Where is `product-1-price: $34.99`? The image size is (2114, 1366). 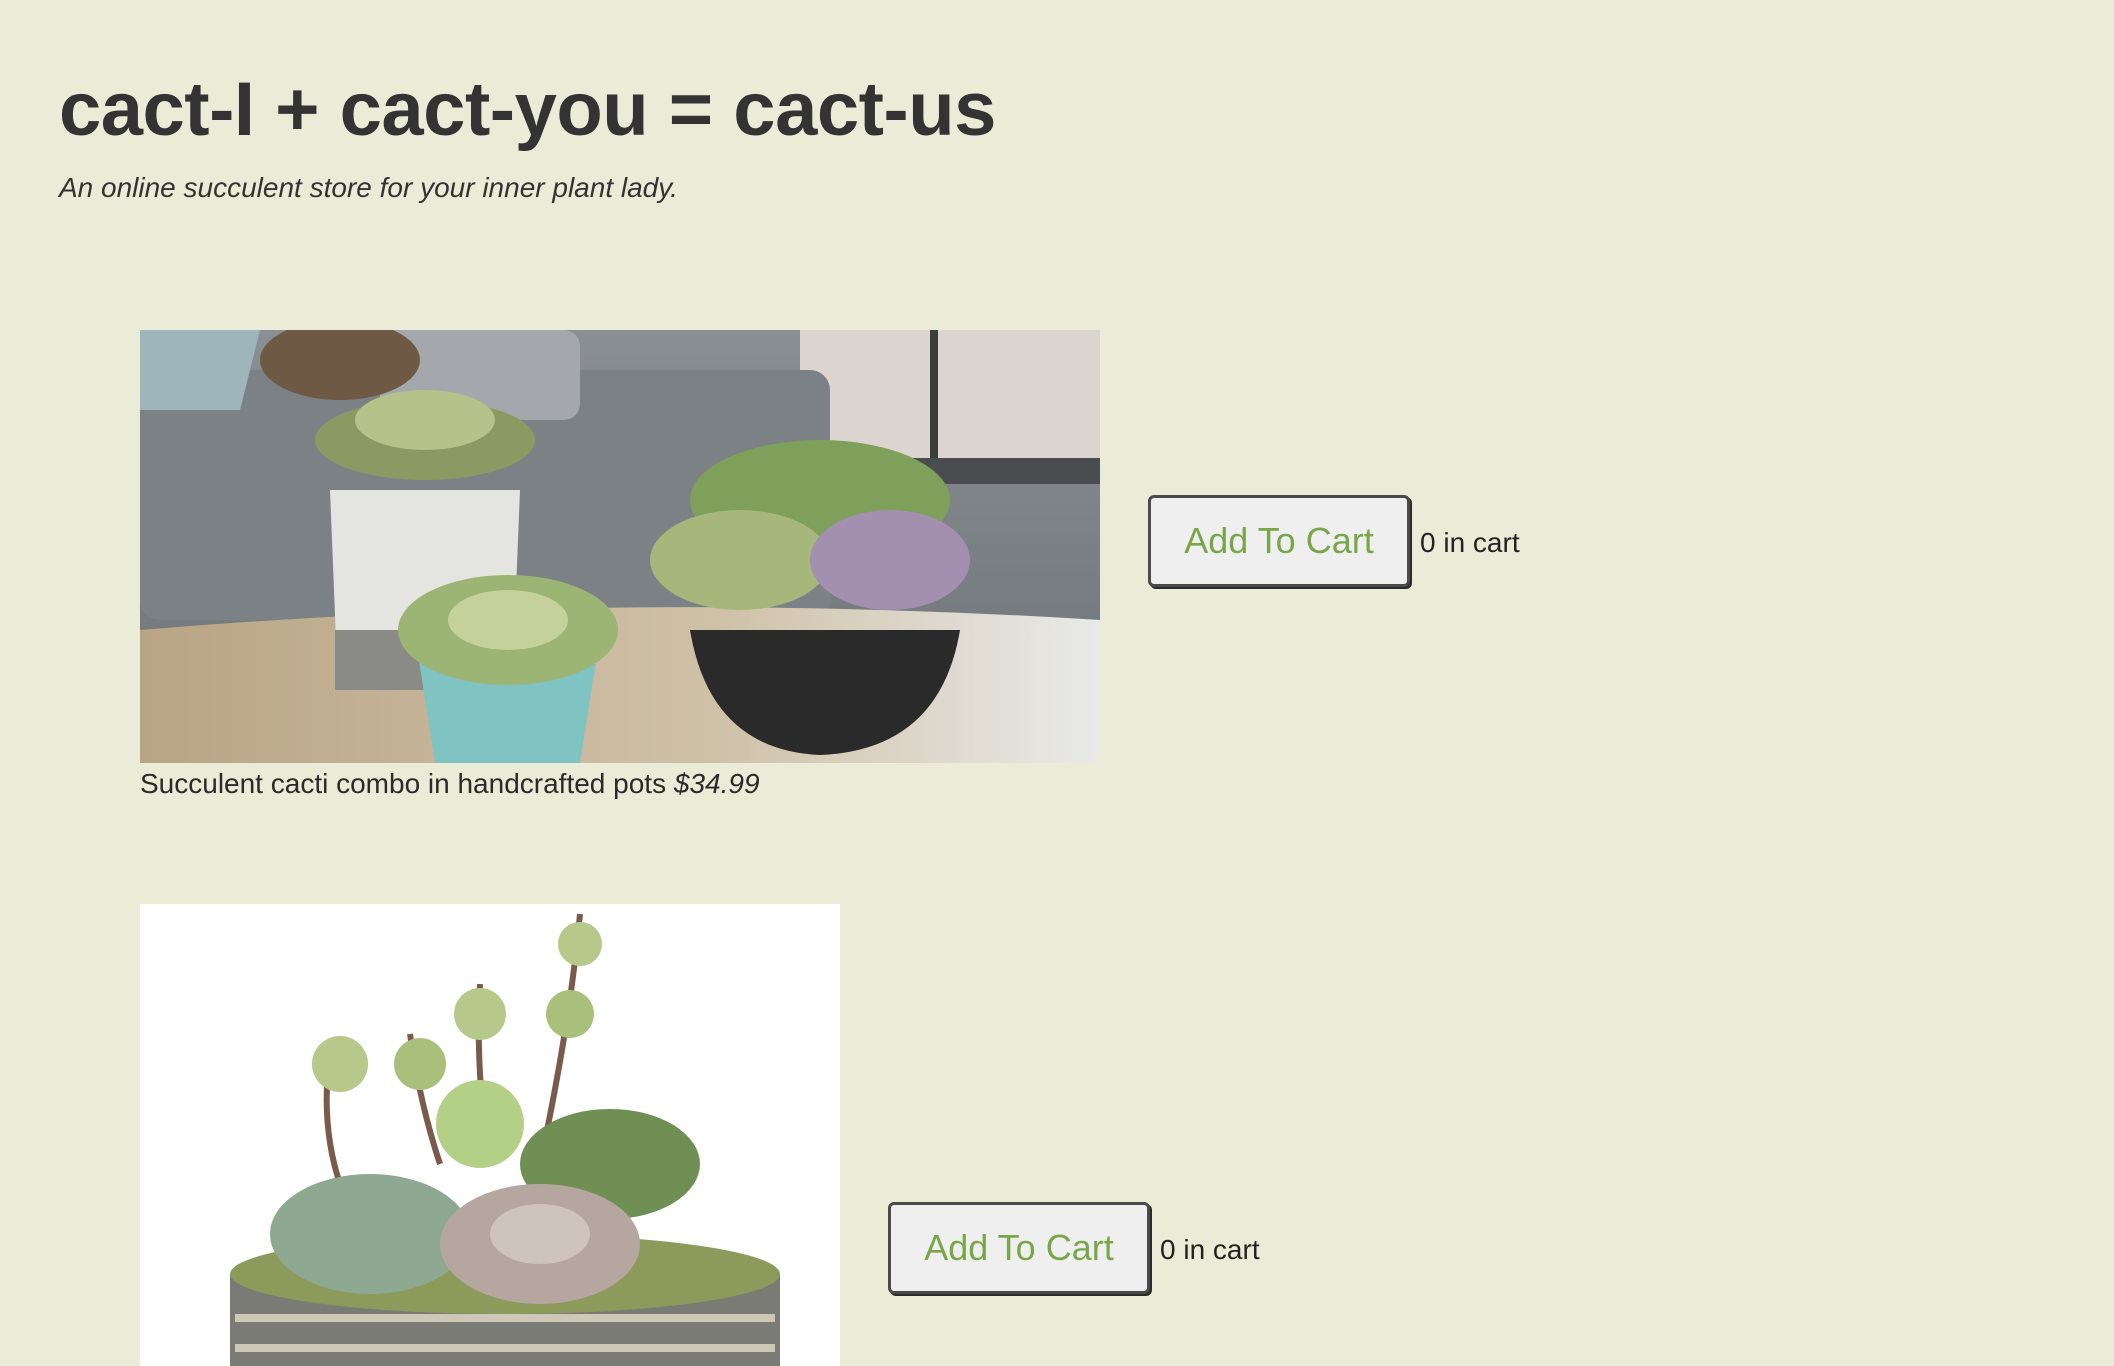 product-1-price: $34.99 is located at coordinates (716, 783).